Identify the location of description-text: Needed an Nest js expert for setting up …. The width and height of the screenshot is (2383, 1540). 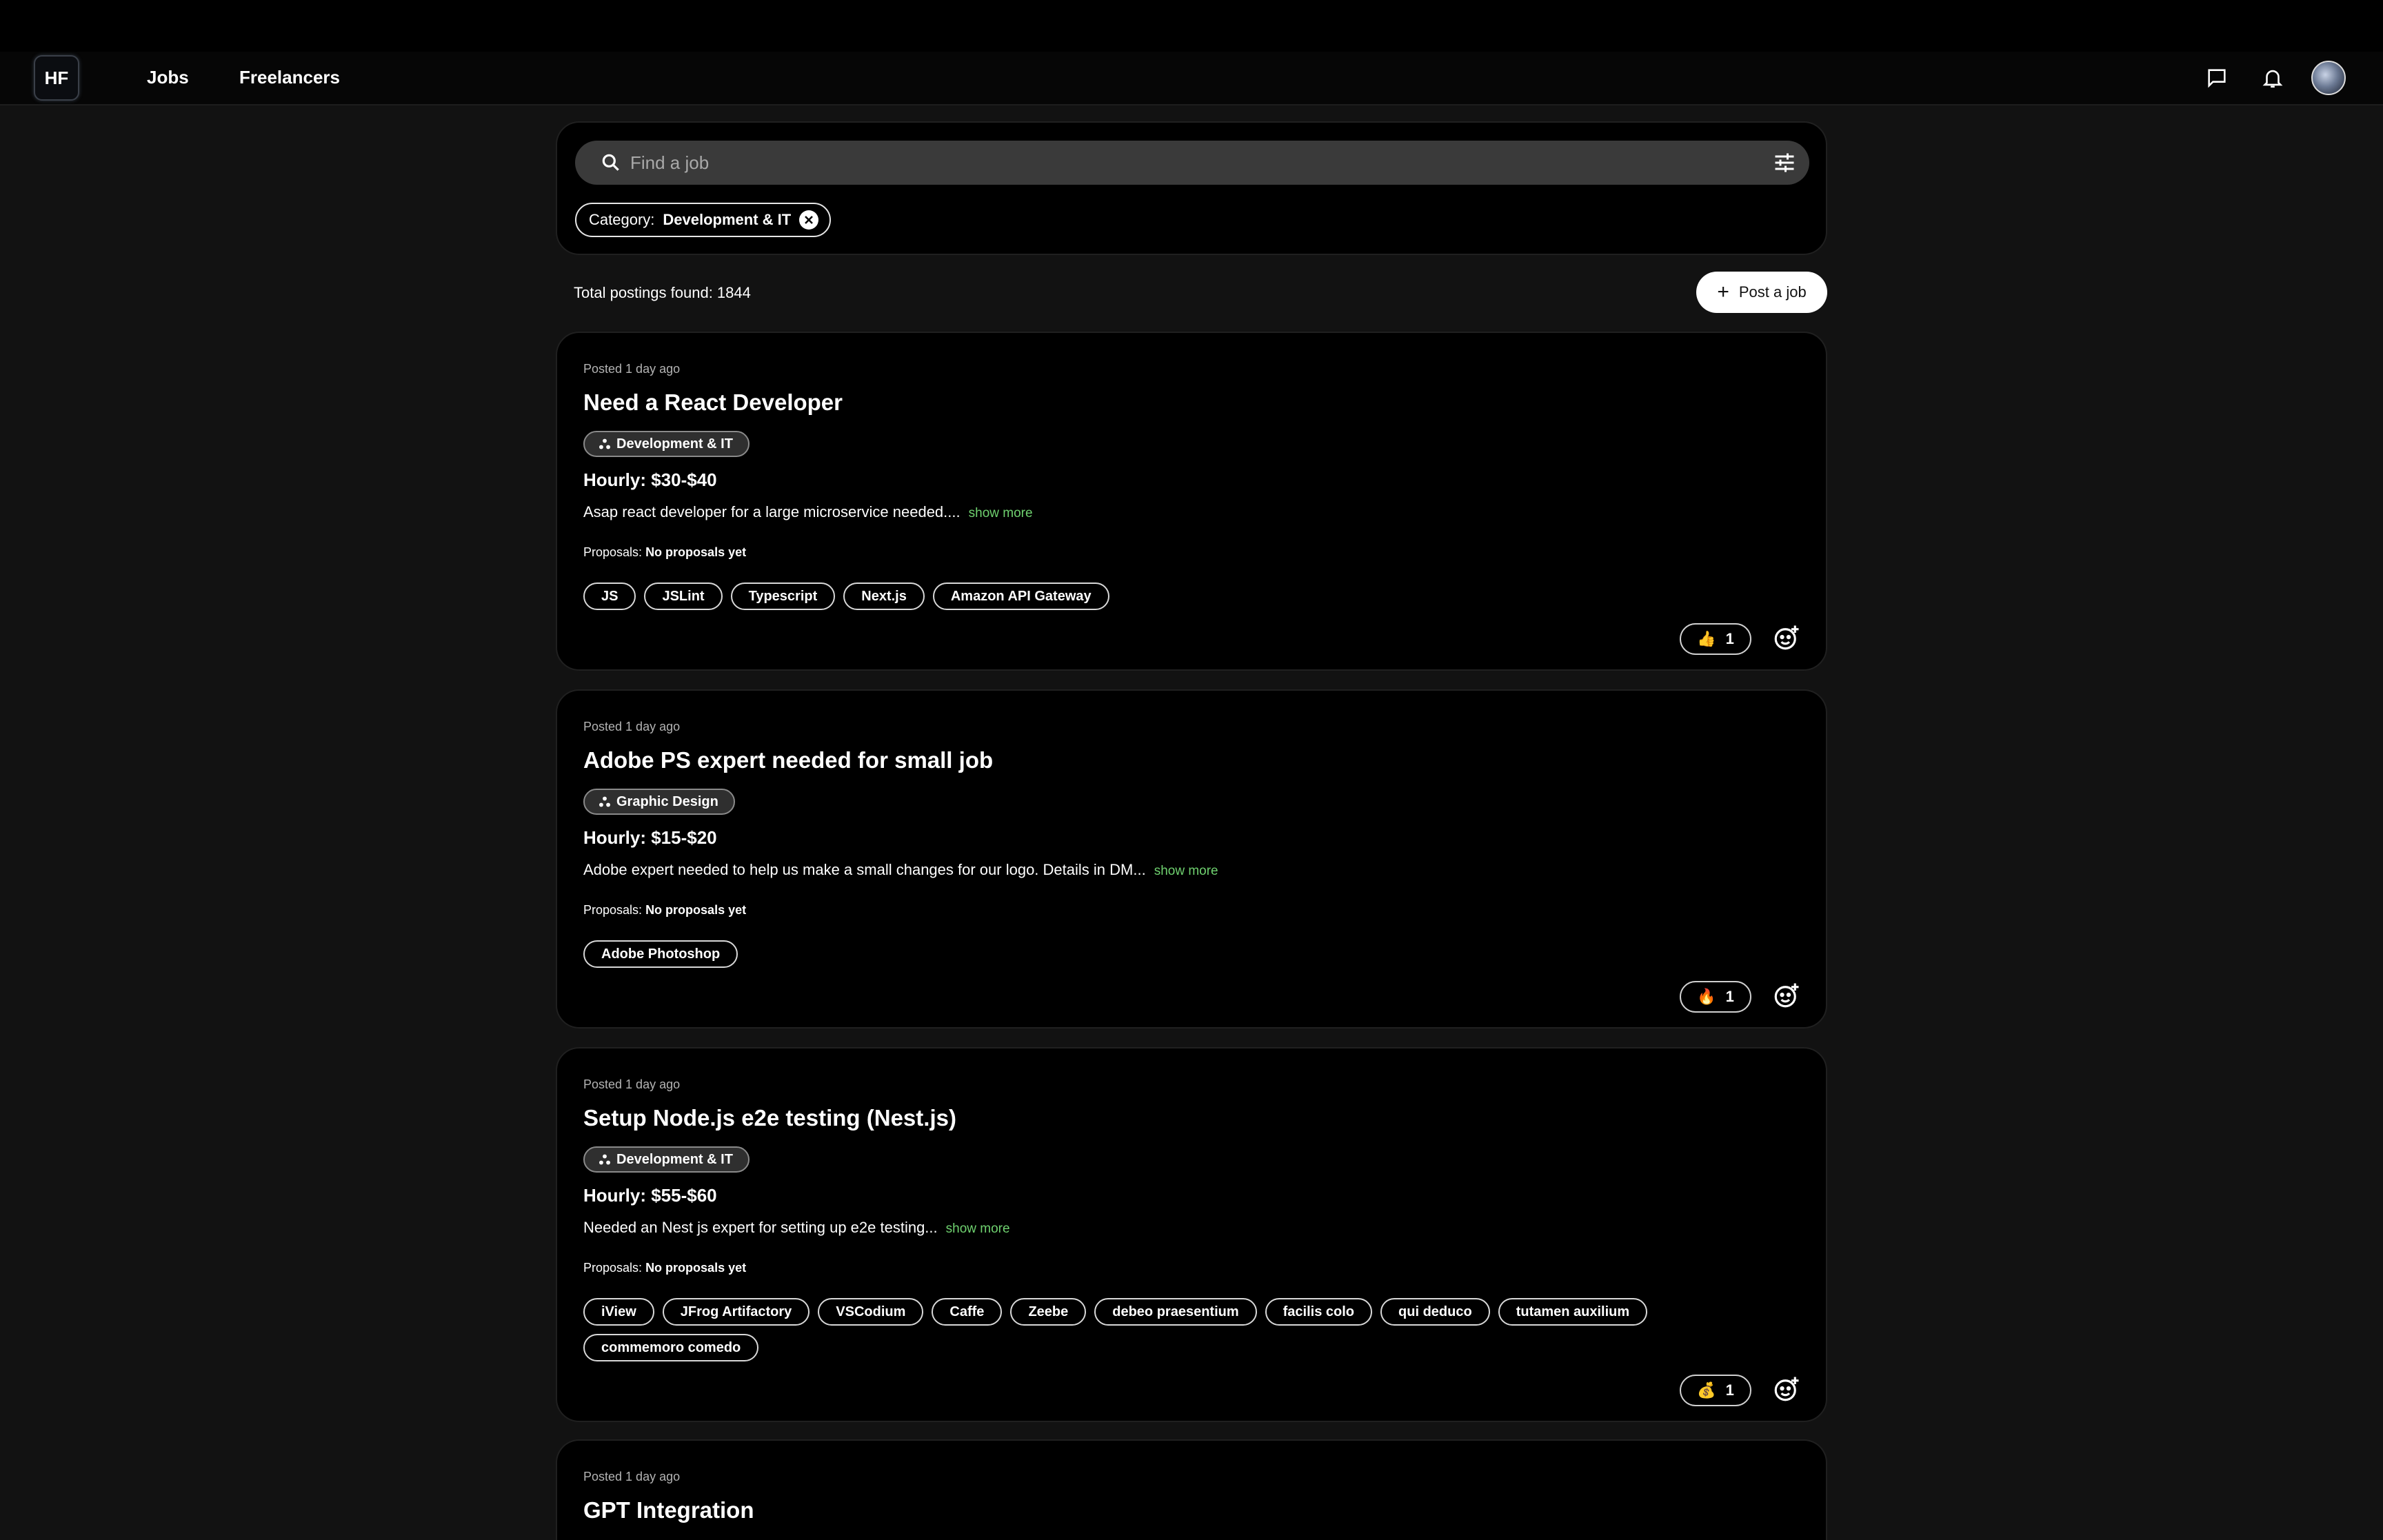
(760, 1228).